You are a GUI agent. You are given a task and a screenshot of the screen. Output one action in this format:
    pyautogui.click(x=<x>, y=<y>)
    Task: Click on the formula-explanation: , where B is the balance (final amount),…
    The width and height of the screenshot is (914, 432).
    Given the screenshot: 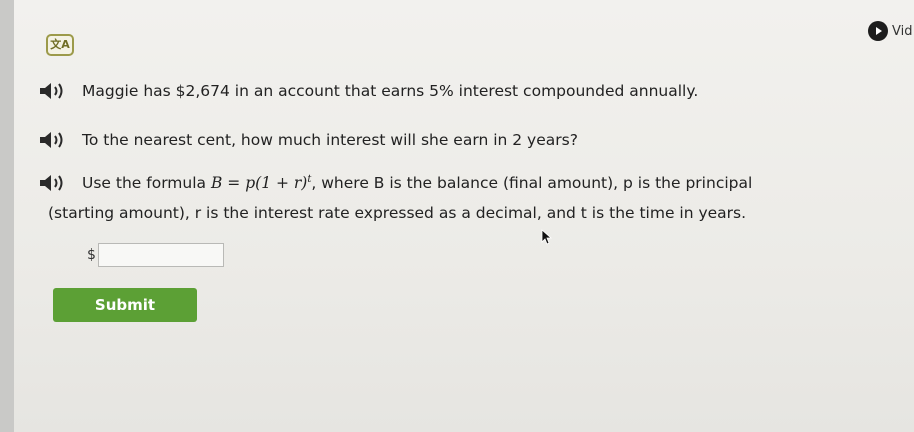 What is the action you would take?
    pyautogui.click(x=532, y=183)
    